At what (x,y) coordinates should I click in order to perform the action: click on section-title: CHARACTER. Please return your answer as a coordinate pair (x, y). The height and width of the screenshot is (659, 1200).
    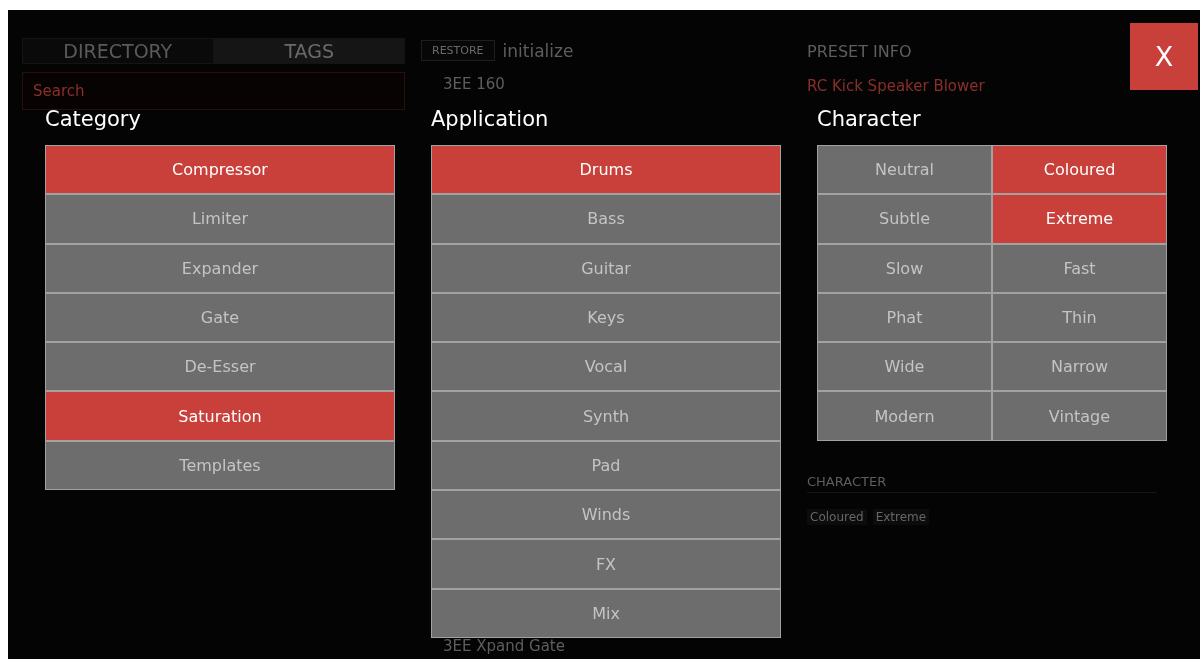
    Looking at the image, I should click on (847, 481).